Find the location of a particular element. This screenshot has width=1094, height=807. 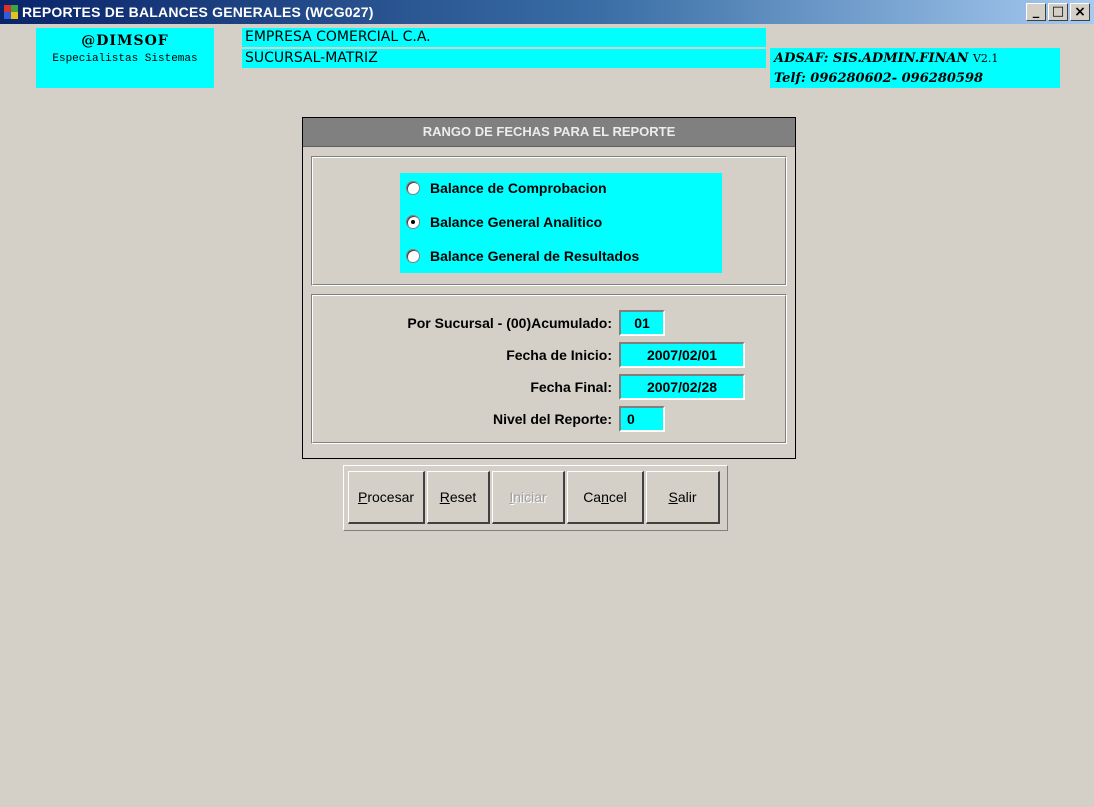

radio-balance-general-resultados: Balance General de Resultados is located at coordinates (522, 256).